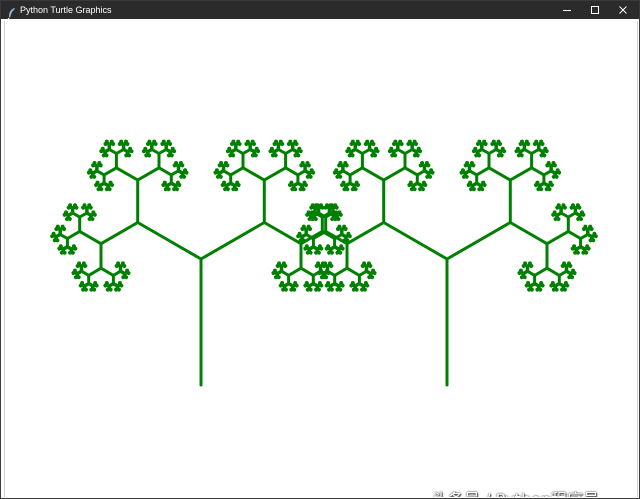 This screenshot has height=499, width=640. Describe the element at coordinates (515, 493) in the screenshot. I see `watermark: 头条号 / Python程序员` at that location.